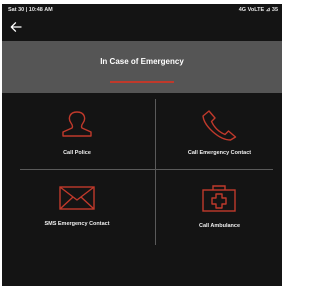 The height and width of the screenshot is (286, 320). I want to click on grid-divider-vertical, so click(155, 172).